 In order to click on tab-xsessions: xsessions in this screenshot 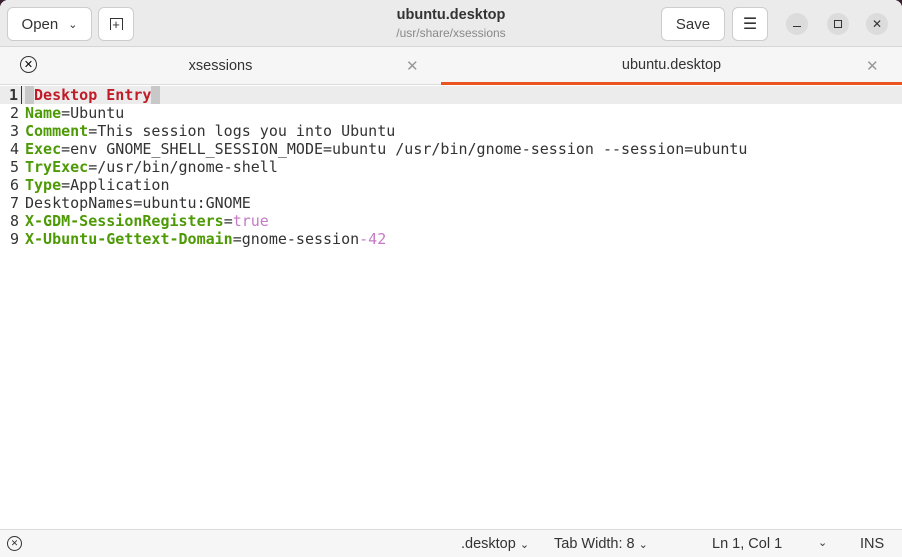, I will do `click(220, 66)`.